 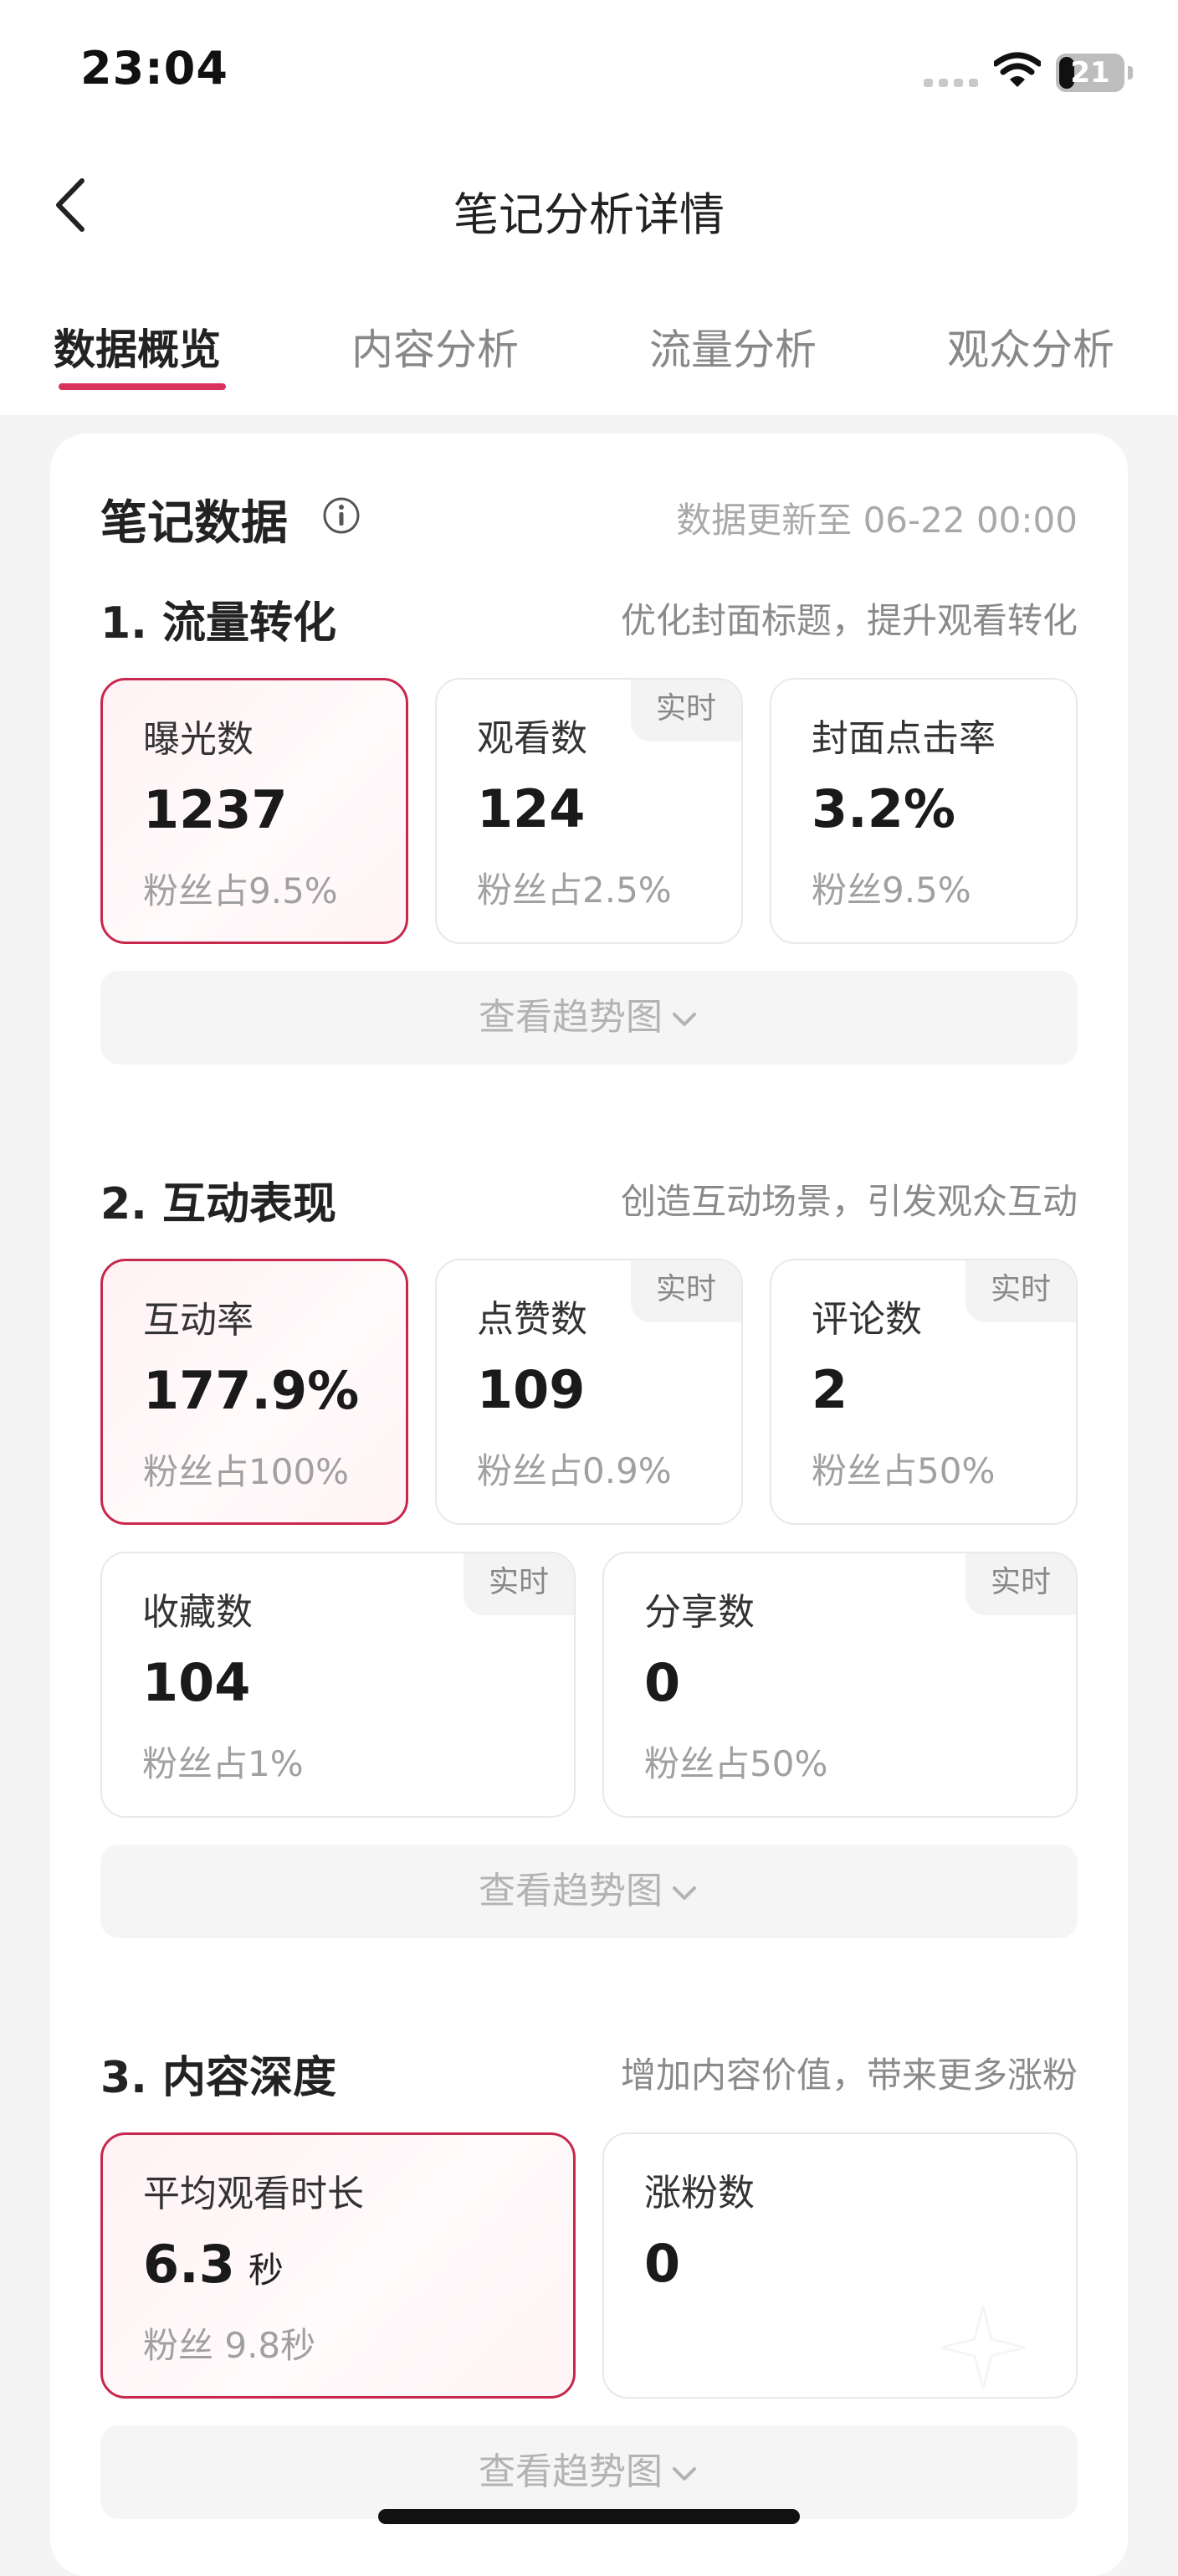 I want to click on metric-label: 收藏数, so click(x=197, y=1612).